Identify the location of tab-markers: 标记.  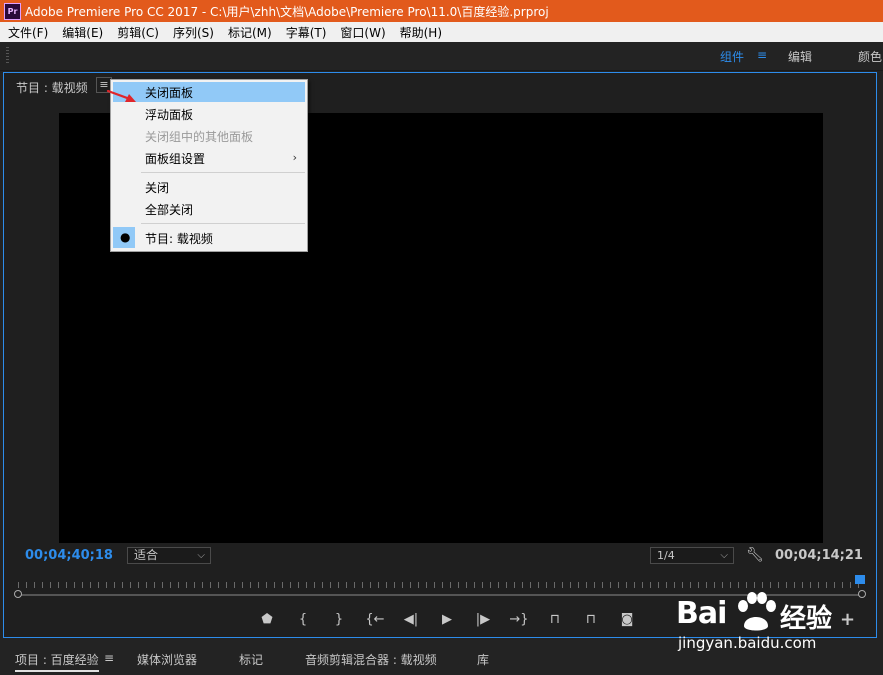
(251, 659).